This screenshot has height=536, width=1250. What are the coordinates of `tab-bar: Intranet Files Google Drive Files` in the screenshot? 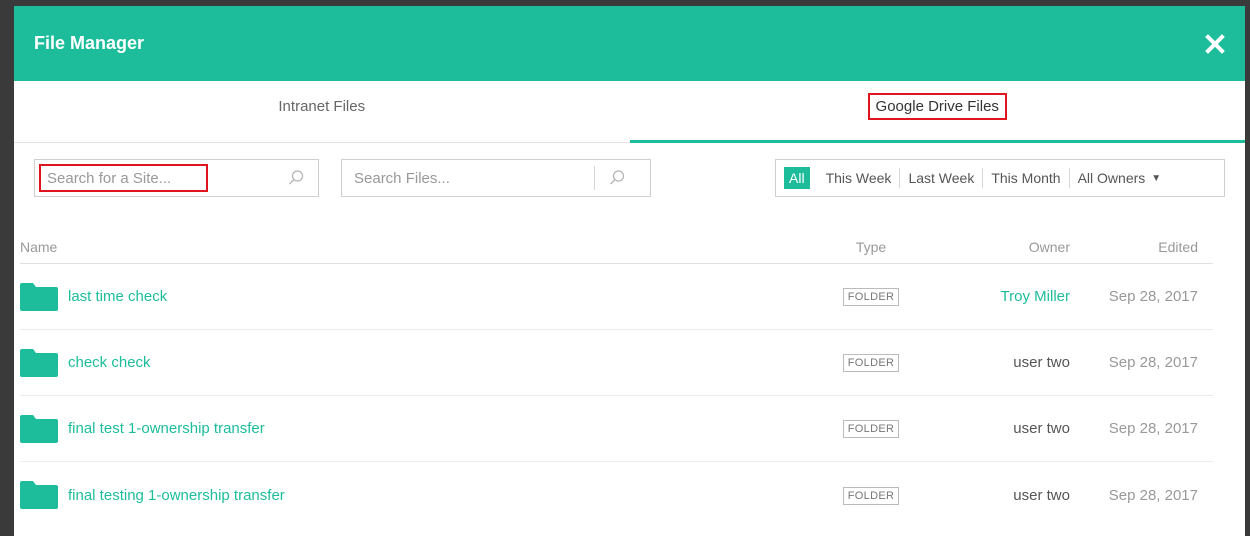 It's located at (629, 112).